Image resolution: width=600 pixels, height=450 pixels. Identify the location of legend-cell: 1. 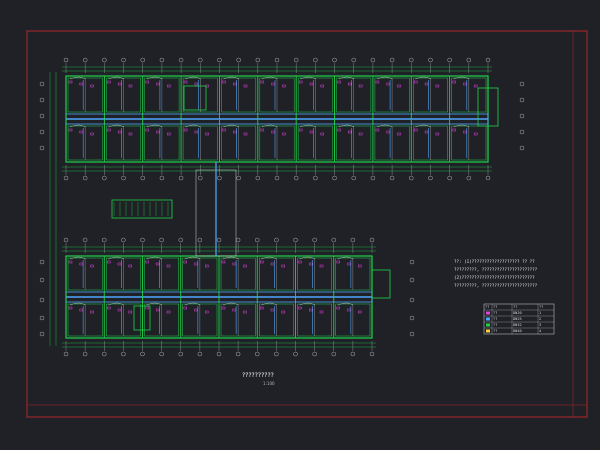
(540, 312).